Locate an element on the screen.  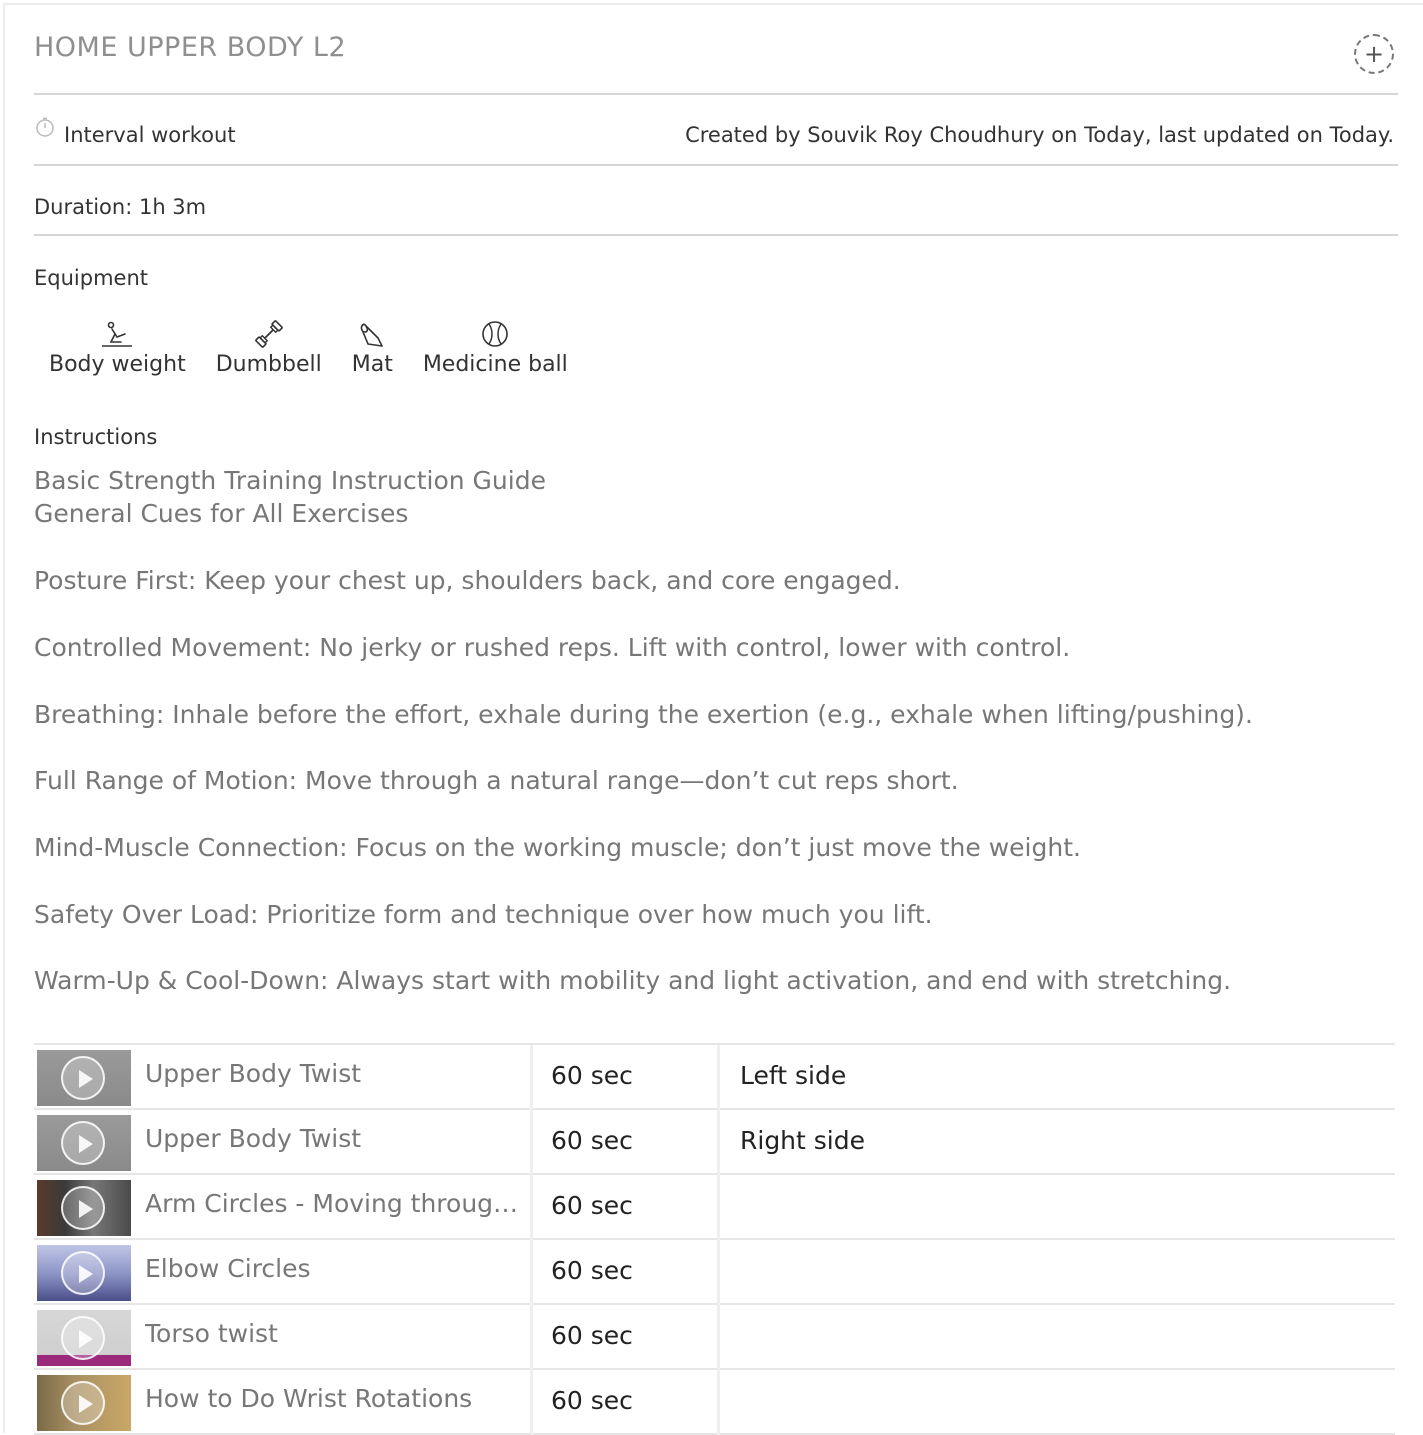
table-row: Arm Circles - Moving through... 60 sec is located at coordinates (714, 1207).